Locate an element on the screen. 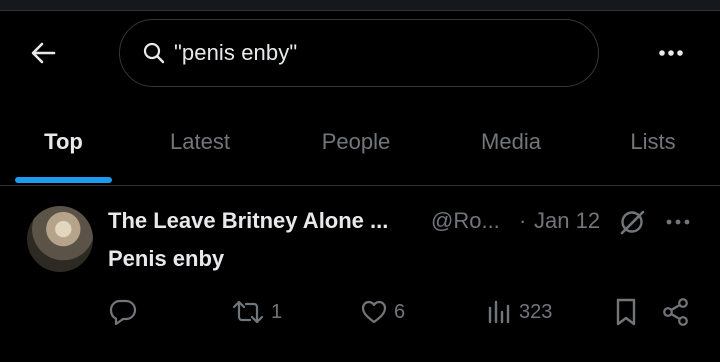 The height and width of the screenshot is (362, 720). tab-people: People is located at coordinates (356, 149).